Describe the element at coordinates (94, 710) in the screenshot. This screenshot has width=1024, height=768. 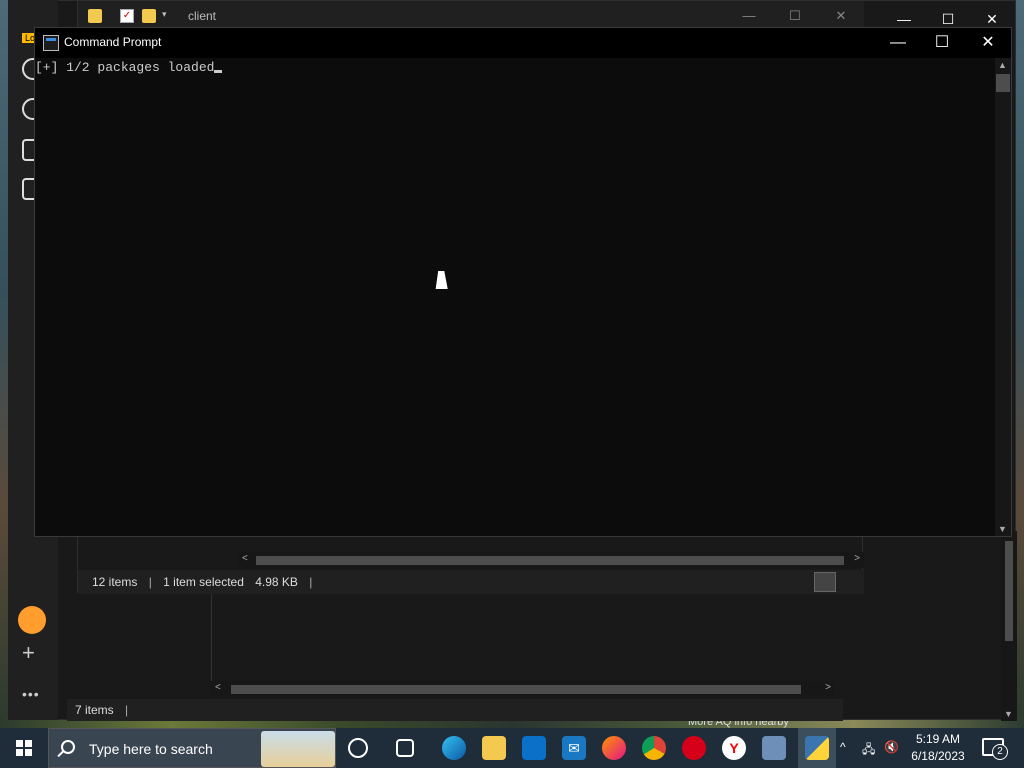
I see `item-count: 7 items` at that location.